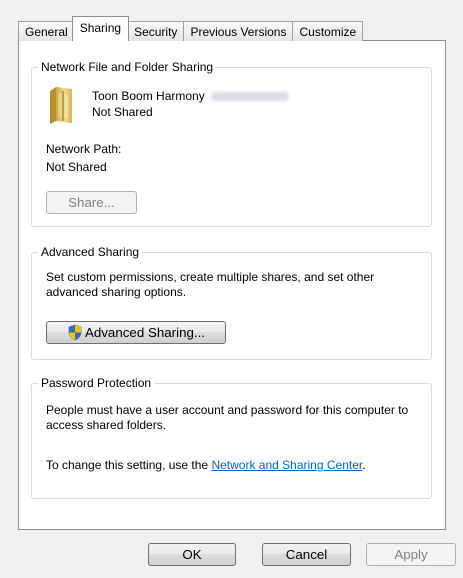  Describe the element at coordinates (192, 554) in the screenshot. I see `ok-button: OK` at that location.